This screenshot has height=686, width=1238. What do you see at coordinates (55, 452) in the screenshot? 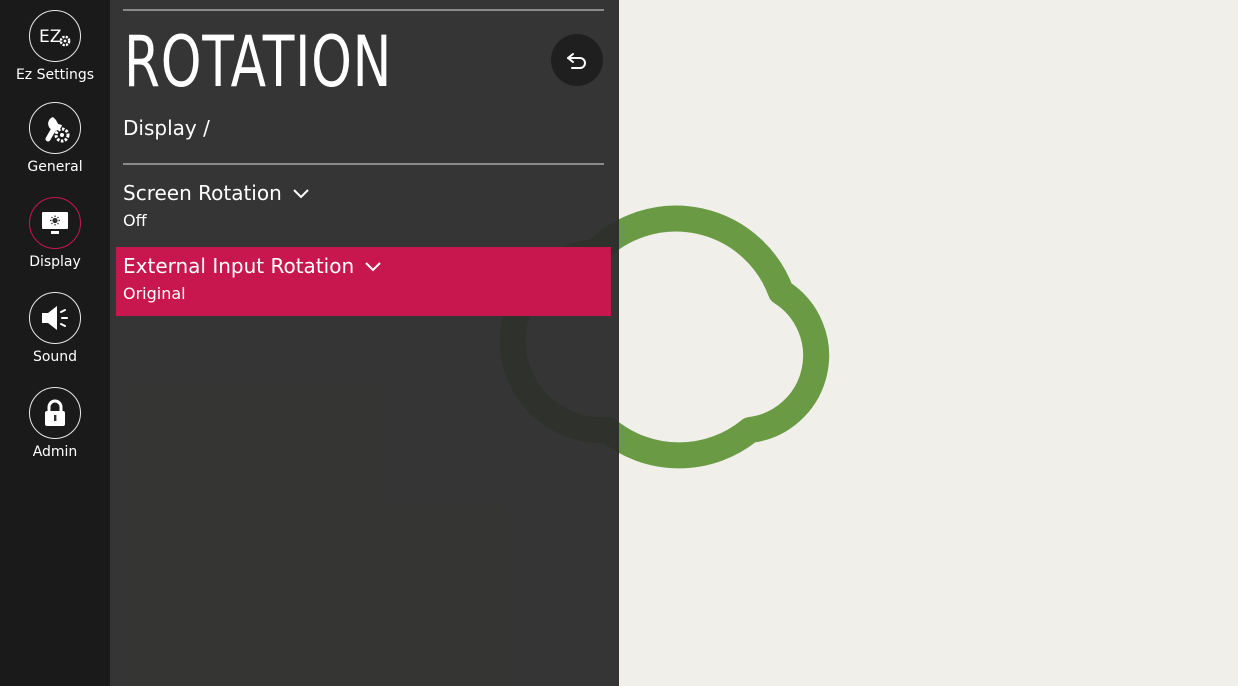
I see `sidebar-item-label: Admin` at bounding box center [55, 452].